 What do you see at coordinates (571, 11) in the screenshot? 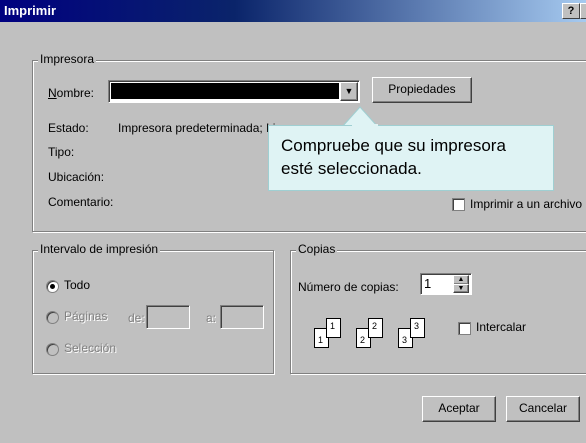
I see `help-button: ?` at bounding box center [571, 11].